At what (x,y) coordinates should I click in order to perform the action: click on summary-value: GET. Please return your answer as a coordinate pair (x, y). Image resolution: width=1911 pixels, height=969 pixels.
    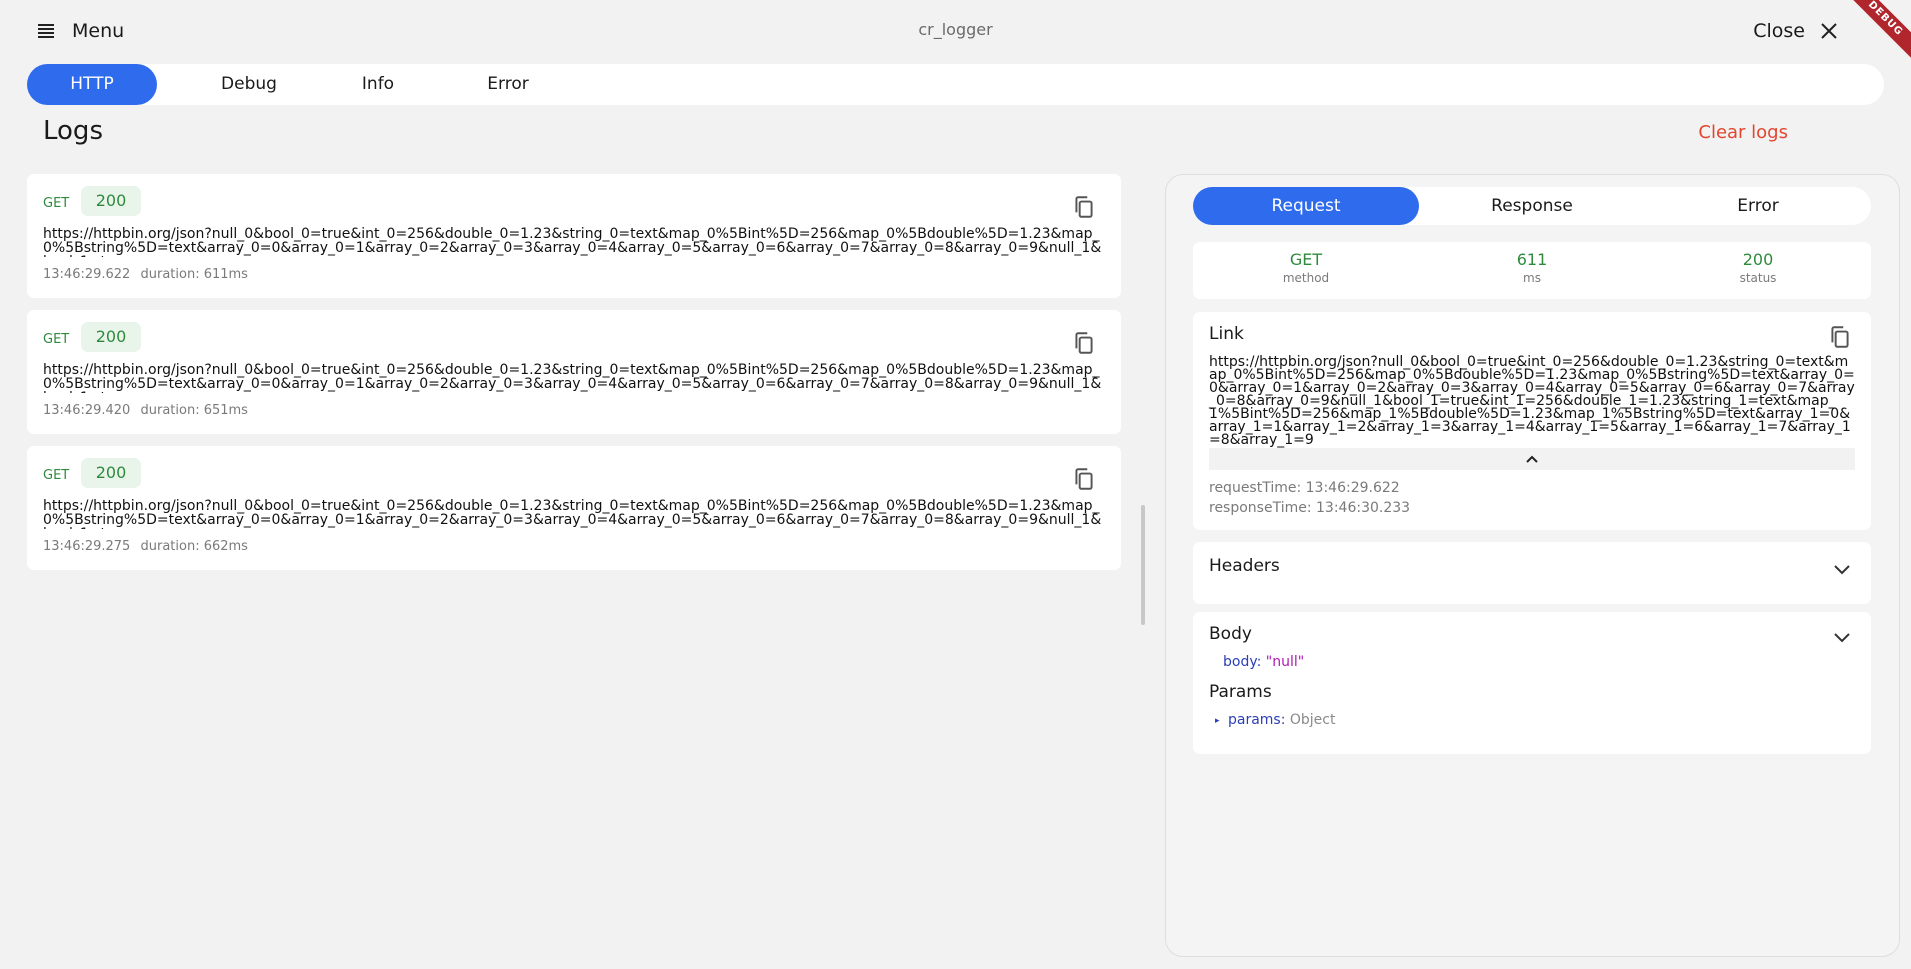
    Looking at the image, I should click on (1306, 259).